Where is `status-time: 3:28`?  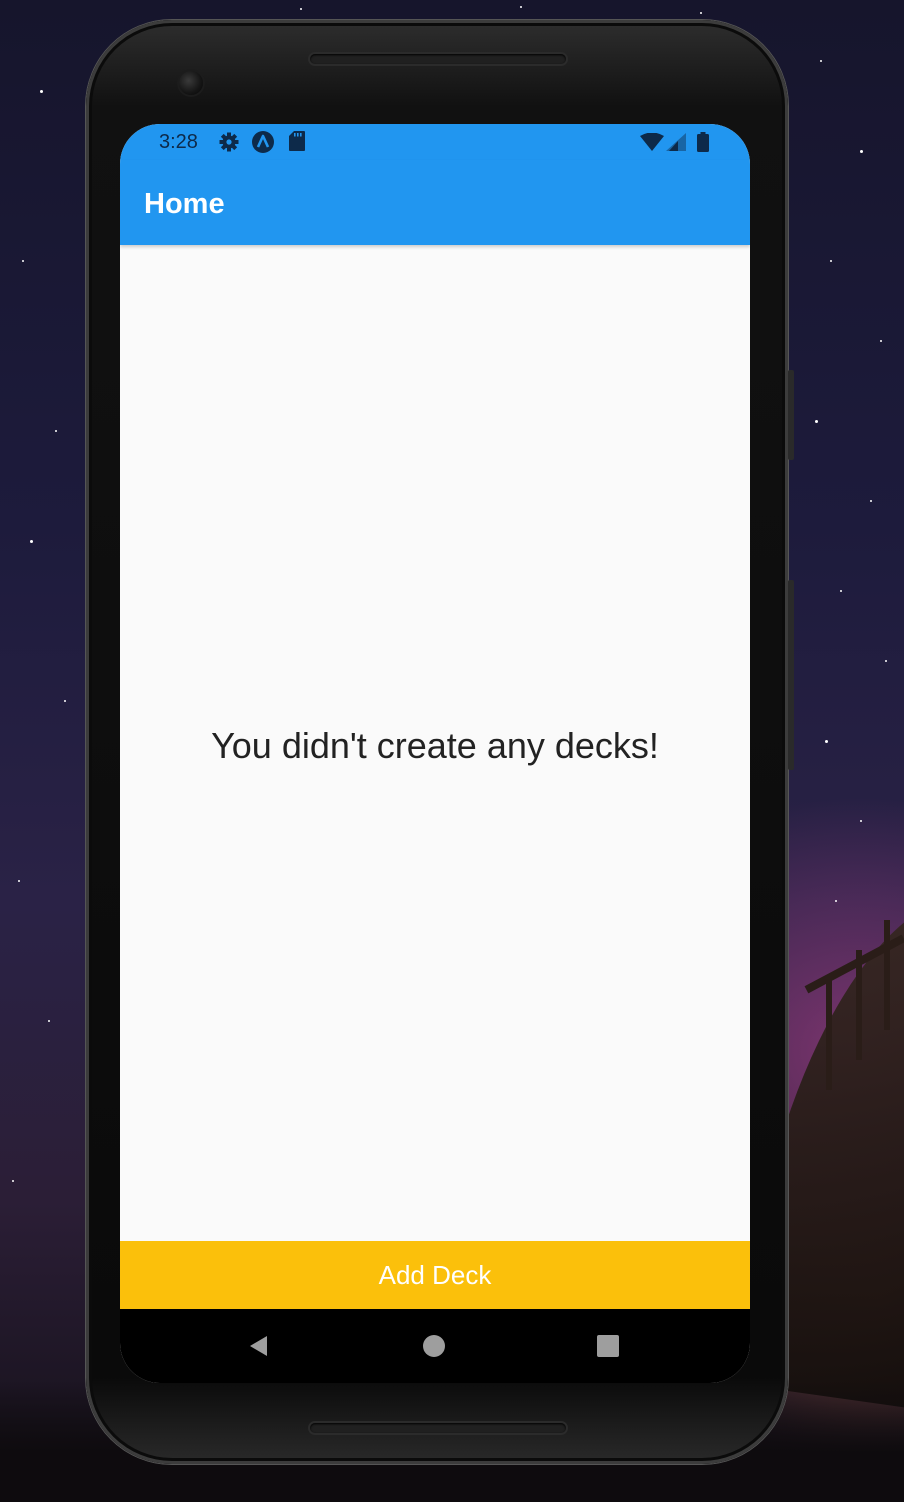
status-time: 3:28 is located at coordinates (178, 142).